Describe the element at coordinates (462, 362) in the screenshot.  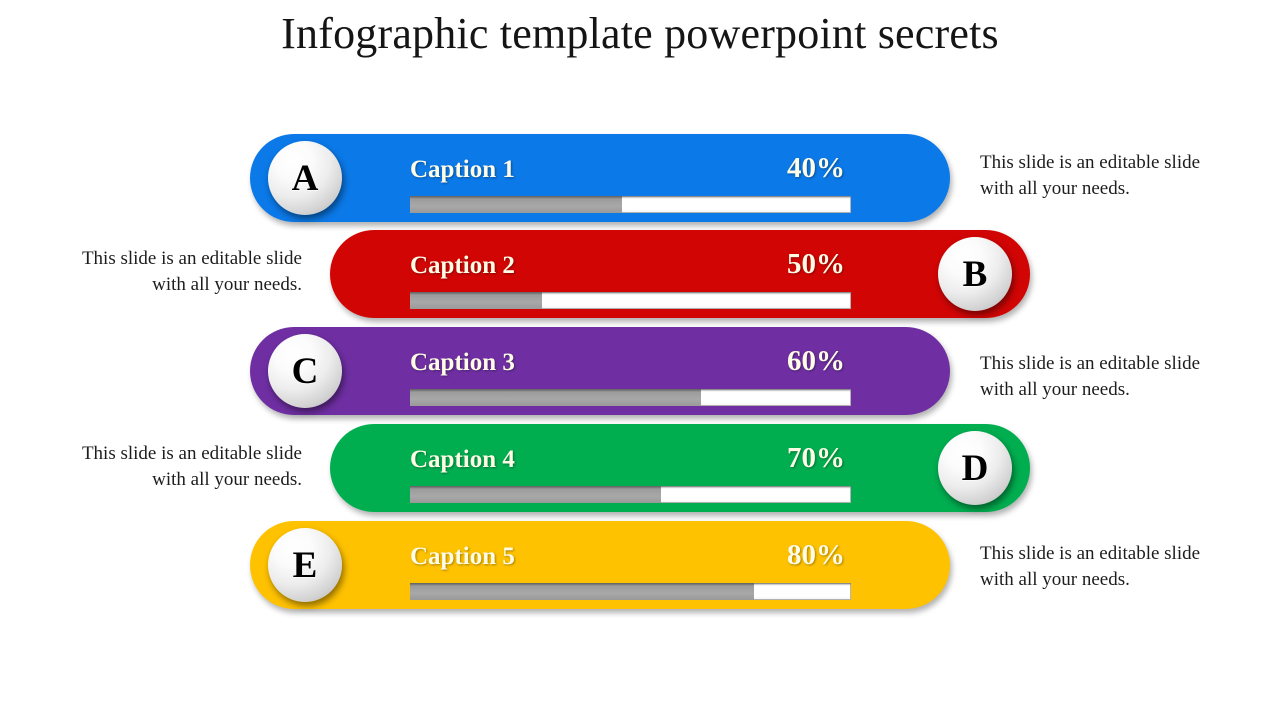
I see `row-caption: Caption 3` at that location.